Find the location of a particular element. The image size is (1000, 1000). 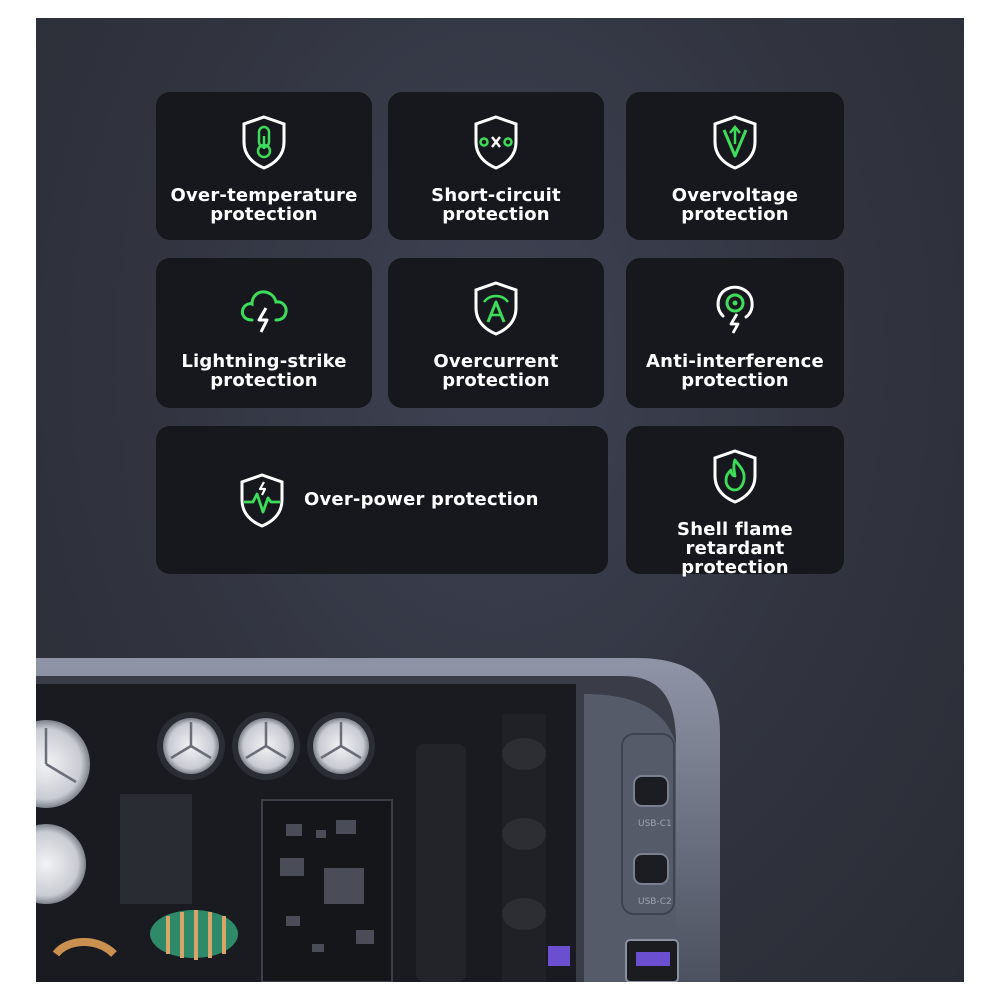

feature-label: Anti-interference protection is located at coordinates (735, 371).